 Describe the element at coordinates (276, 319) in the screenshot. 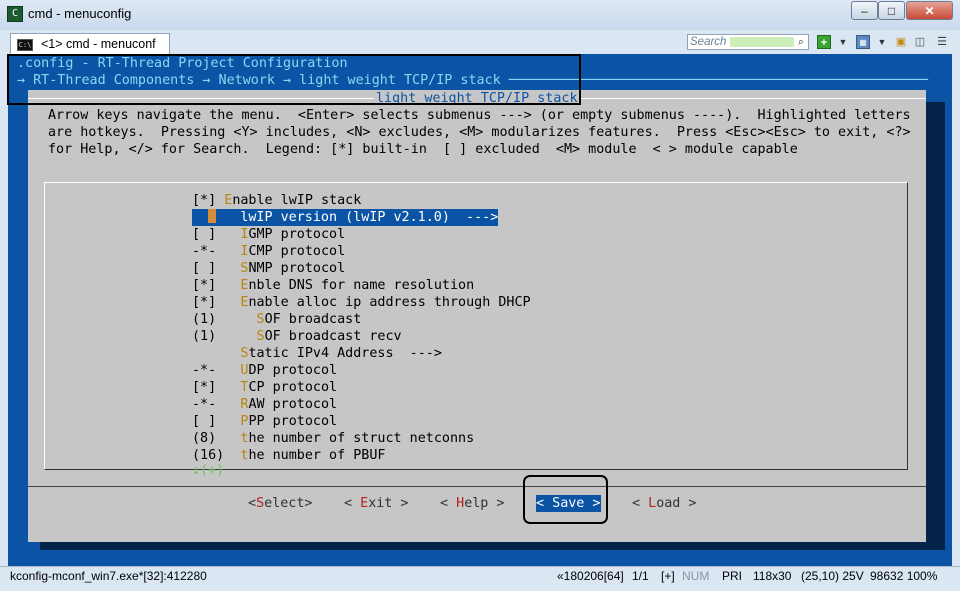

I see `menu-item-sof-broadcast: (1) SOF broadcast` at that location.